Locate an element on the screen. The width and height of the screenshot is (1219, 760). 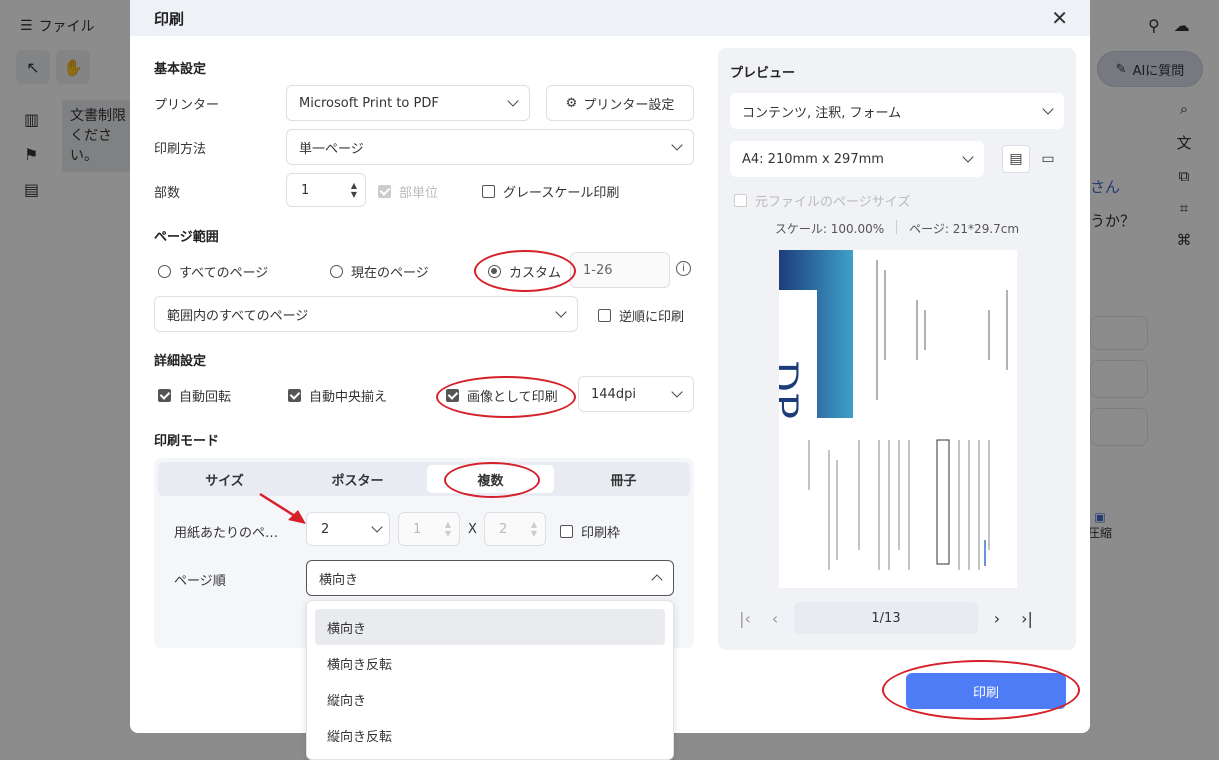
order-option-vertical-reversed: 縦向き反転 is located at coordinates (490, 735).